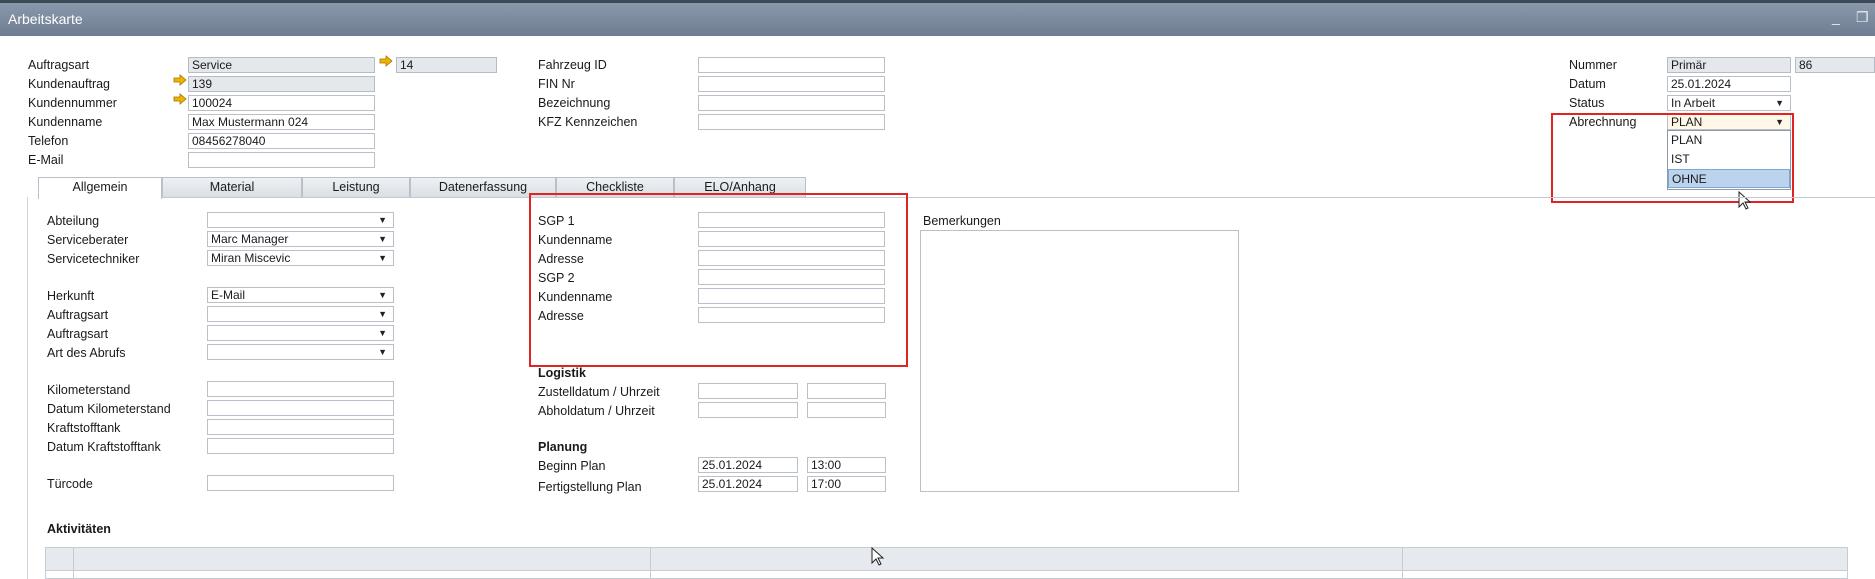 Image resolution: width=1875 pixels, height=579 pixels. What do you see at coordinates (300, 239) in the screenshot?
I see `serviceberater-select: Marc Manager` at bounding box center [300, 239].